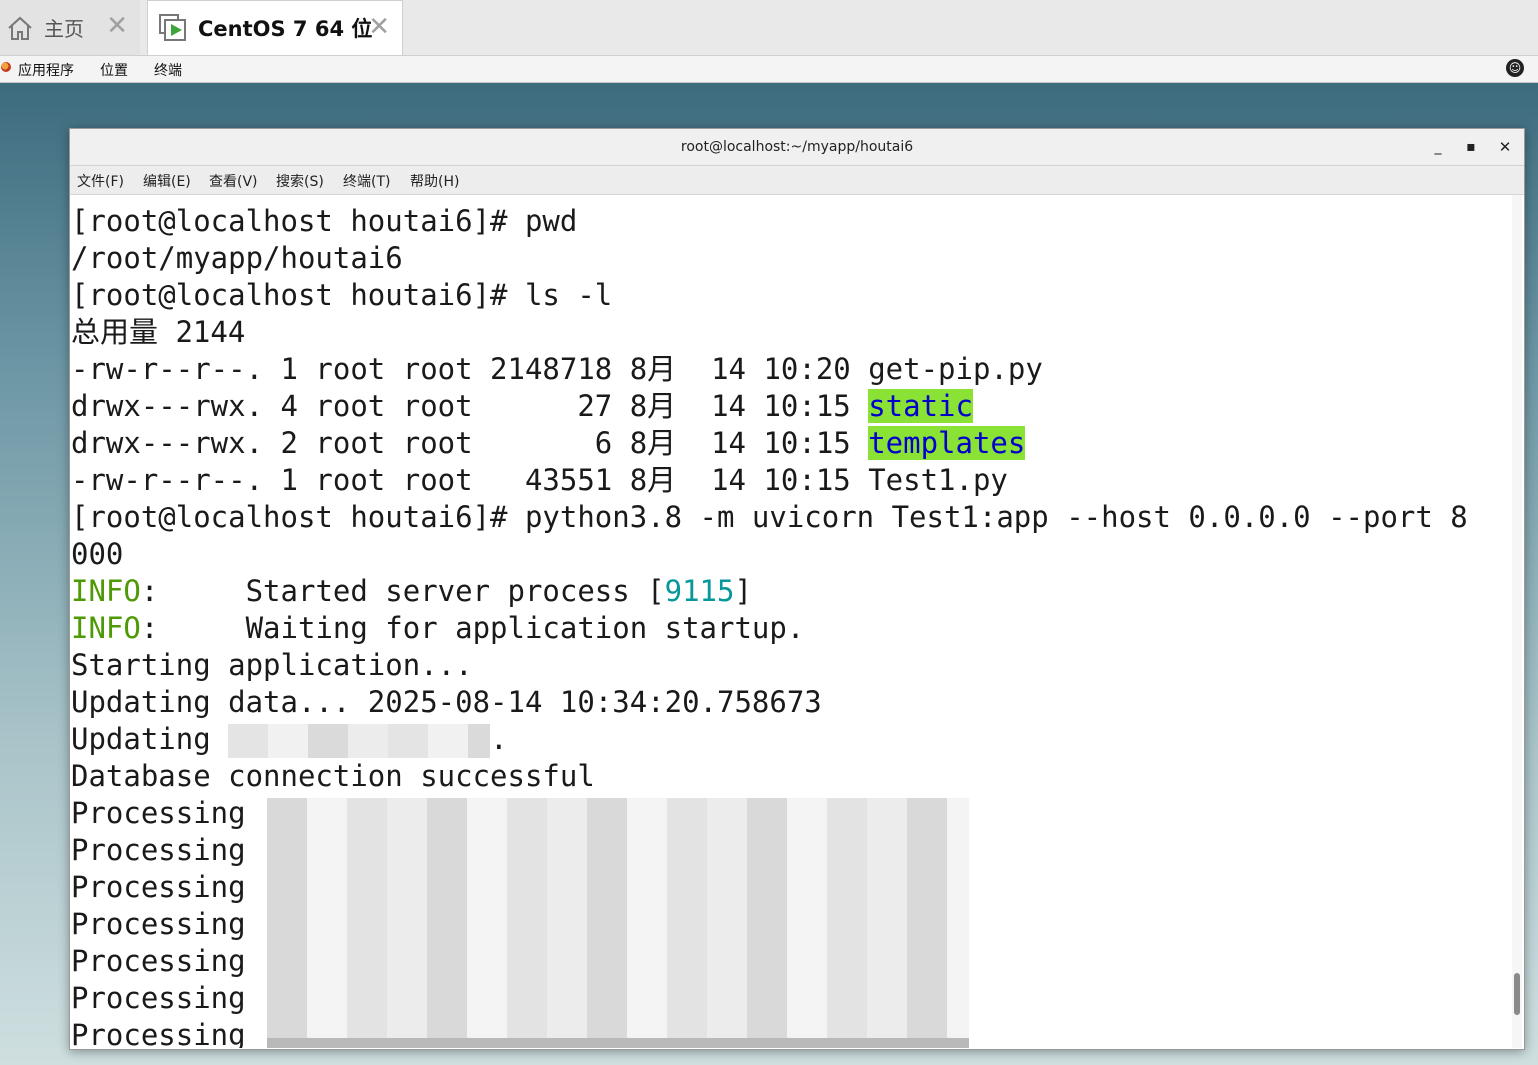 The width and height of the screenshot is (1538, 1065). I want to click on menu-view: 查看(V), so click(233, 181).